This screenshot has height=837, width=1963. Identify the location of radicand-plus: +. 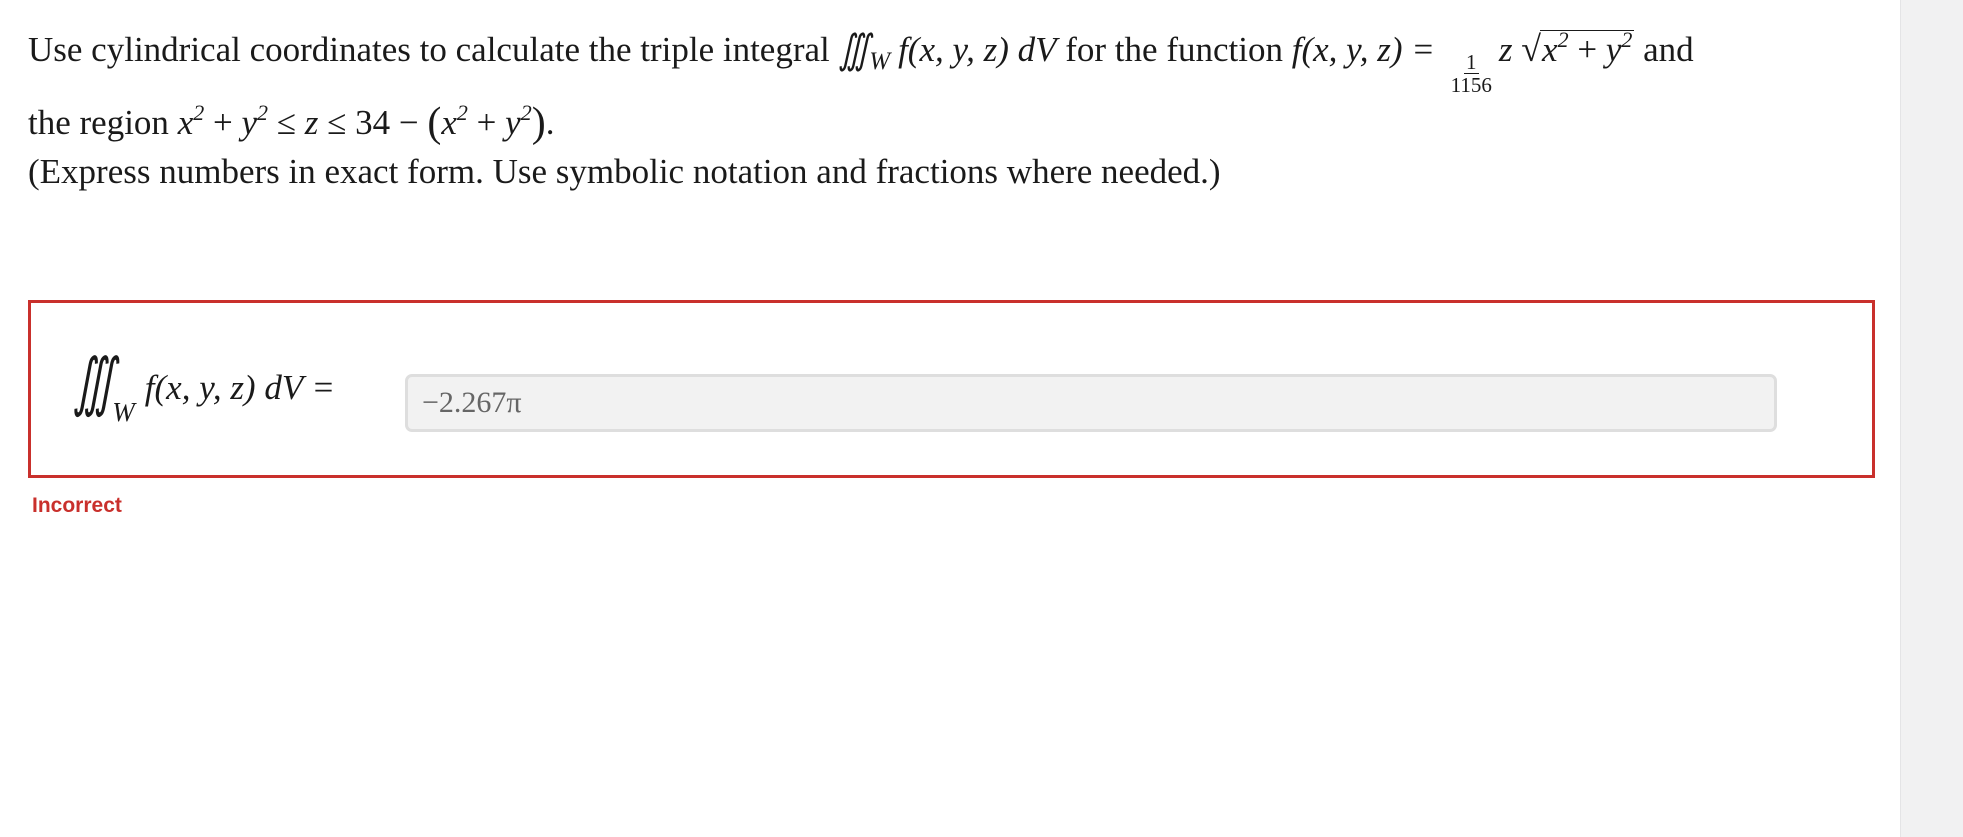
(1587, 49).